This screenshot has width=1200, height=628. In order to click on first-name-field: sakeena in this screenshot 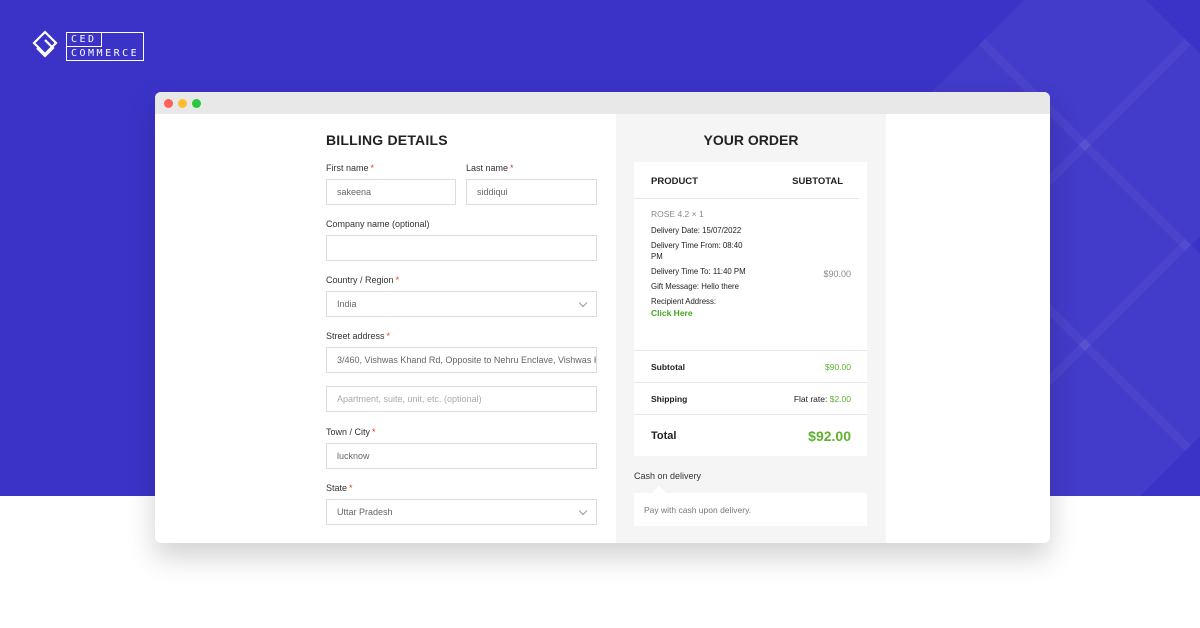, I will do `click(391, 192)`.